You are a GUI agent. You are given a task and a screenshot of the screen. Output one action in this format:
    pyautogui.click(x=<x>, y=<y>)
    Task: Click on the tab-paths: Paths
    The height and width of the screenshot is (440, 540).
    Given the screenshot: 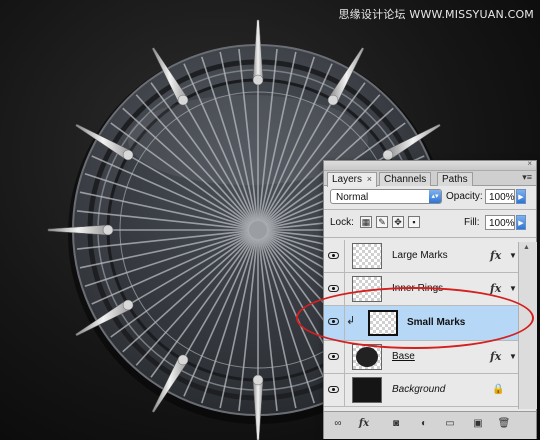 What is the action you would take?
    pyautogui.click(x=455, y=179)
    